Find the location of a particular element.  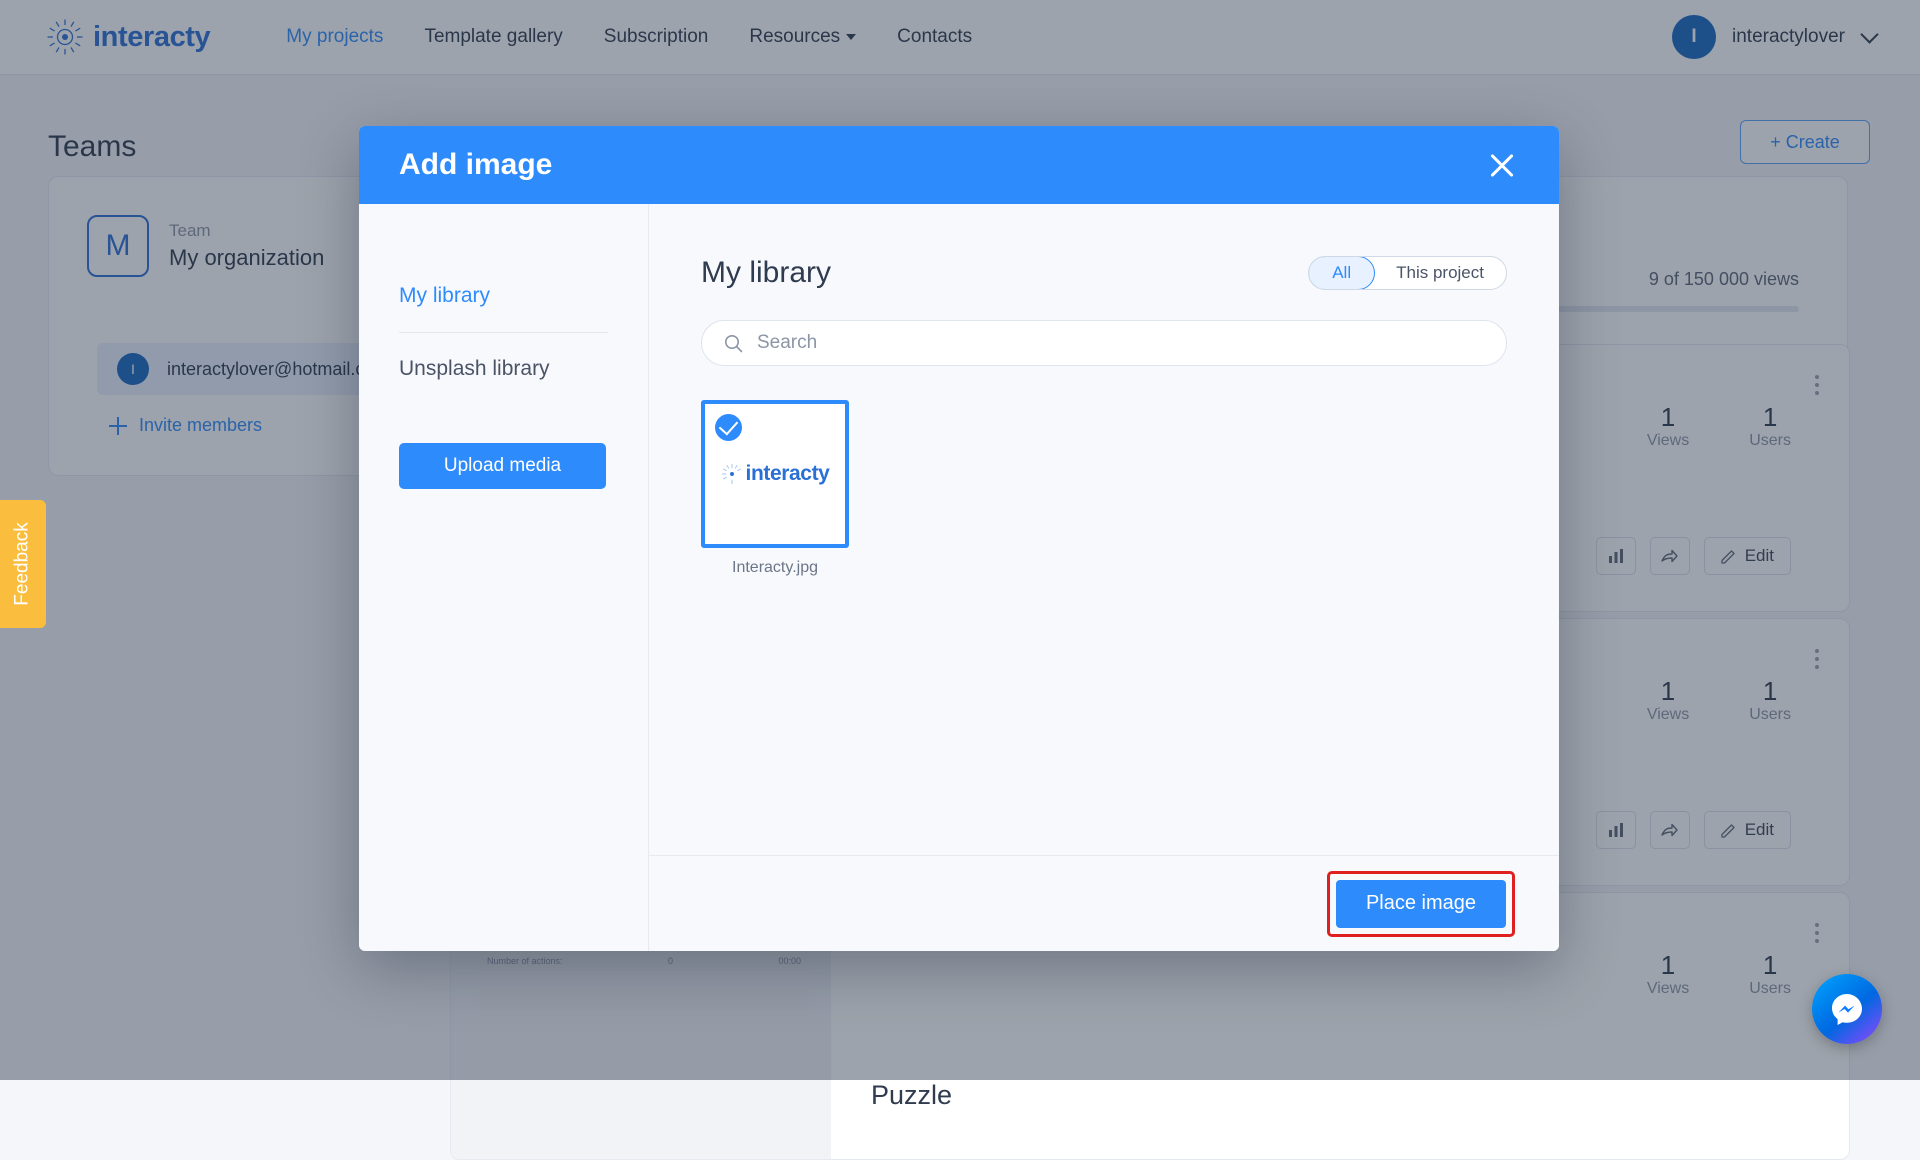

library-header: My library All This project is located at coordinates (1104, 273).